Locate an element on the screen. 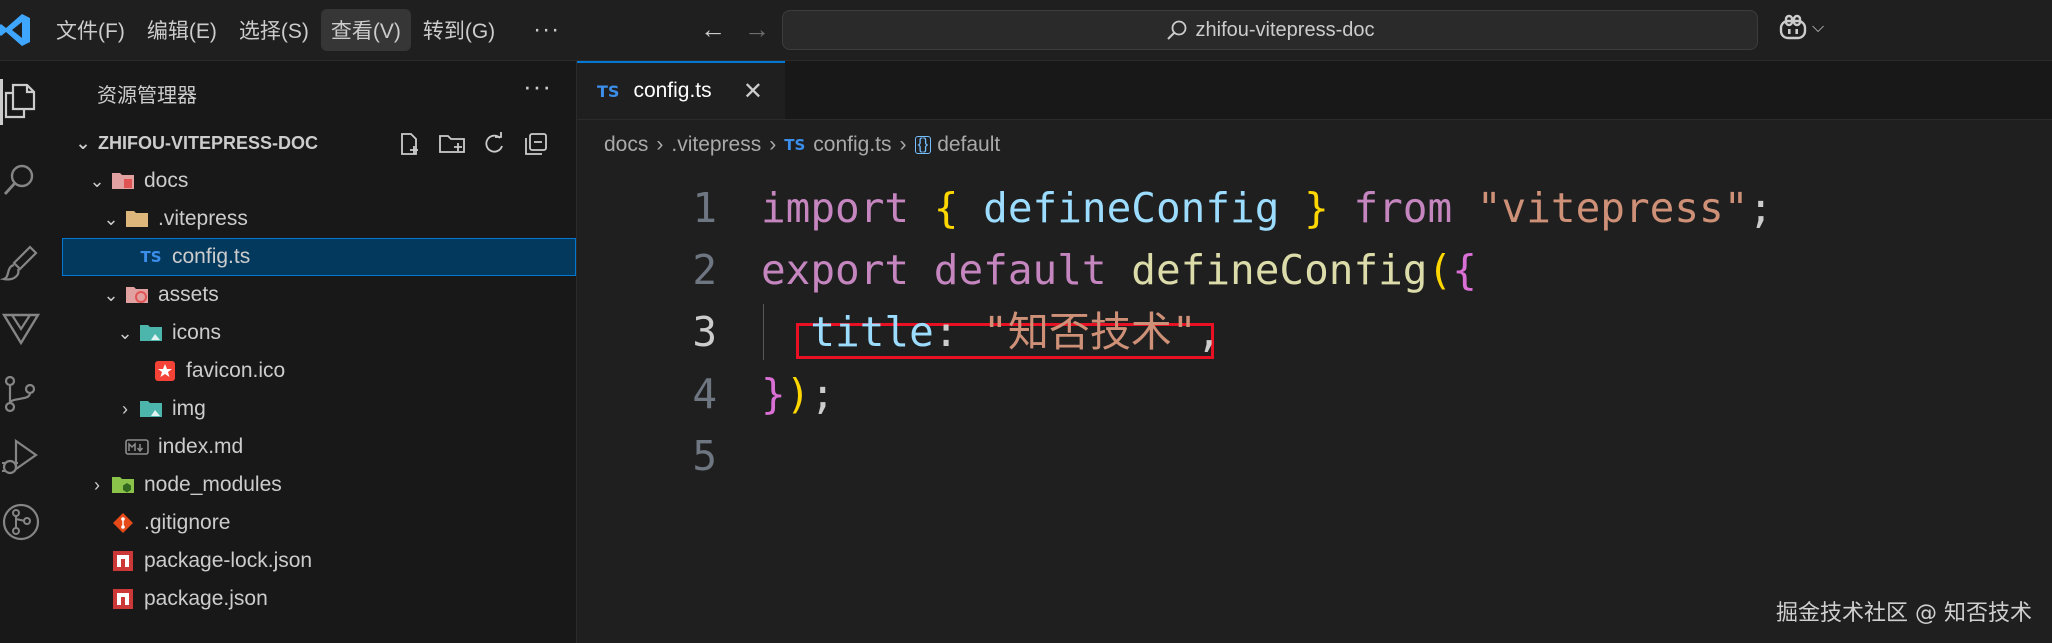 The height and width of the screenshot is (643, 2052). tree-item-label: docs is located at coordinates (166, 180).